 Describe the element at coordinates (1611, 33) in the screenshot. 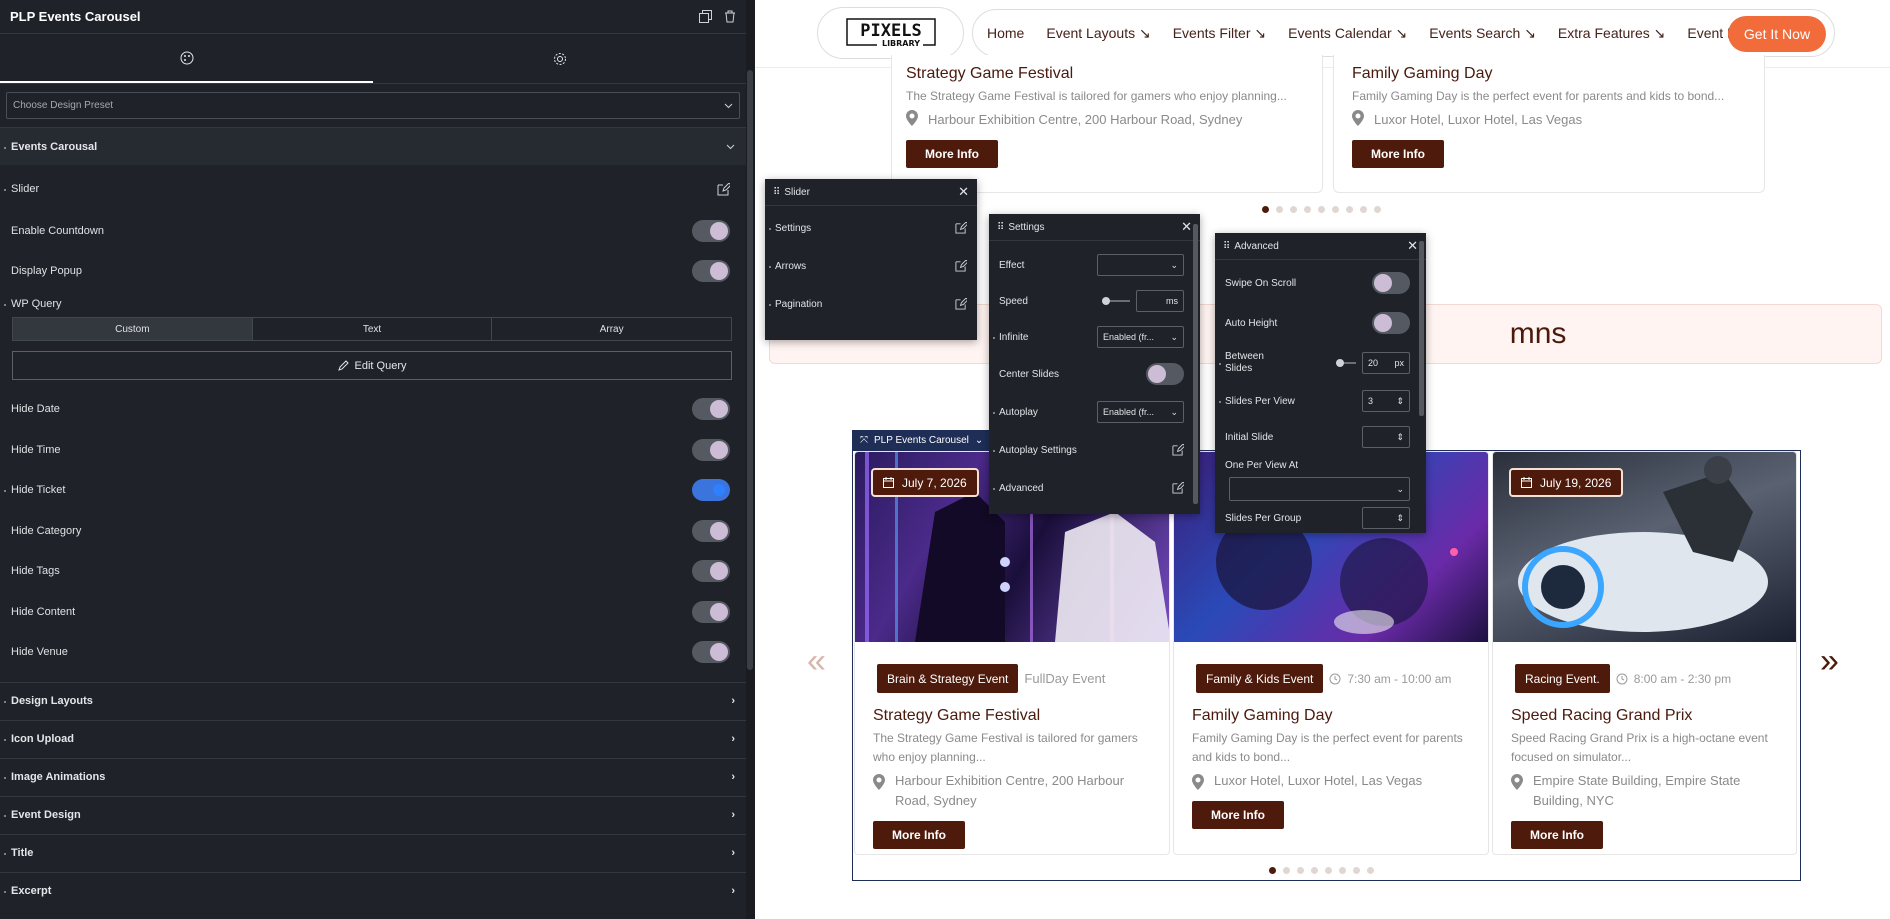

I see `nav-extra-features: Extra Features ↘` at that location.